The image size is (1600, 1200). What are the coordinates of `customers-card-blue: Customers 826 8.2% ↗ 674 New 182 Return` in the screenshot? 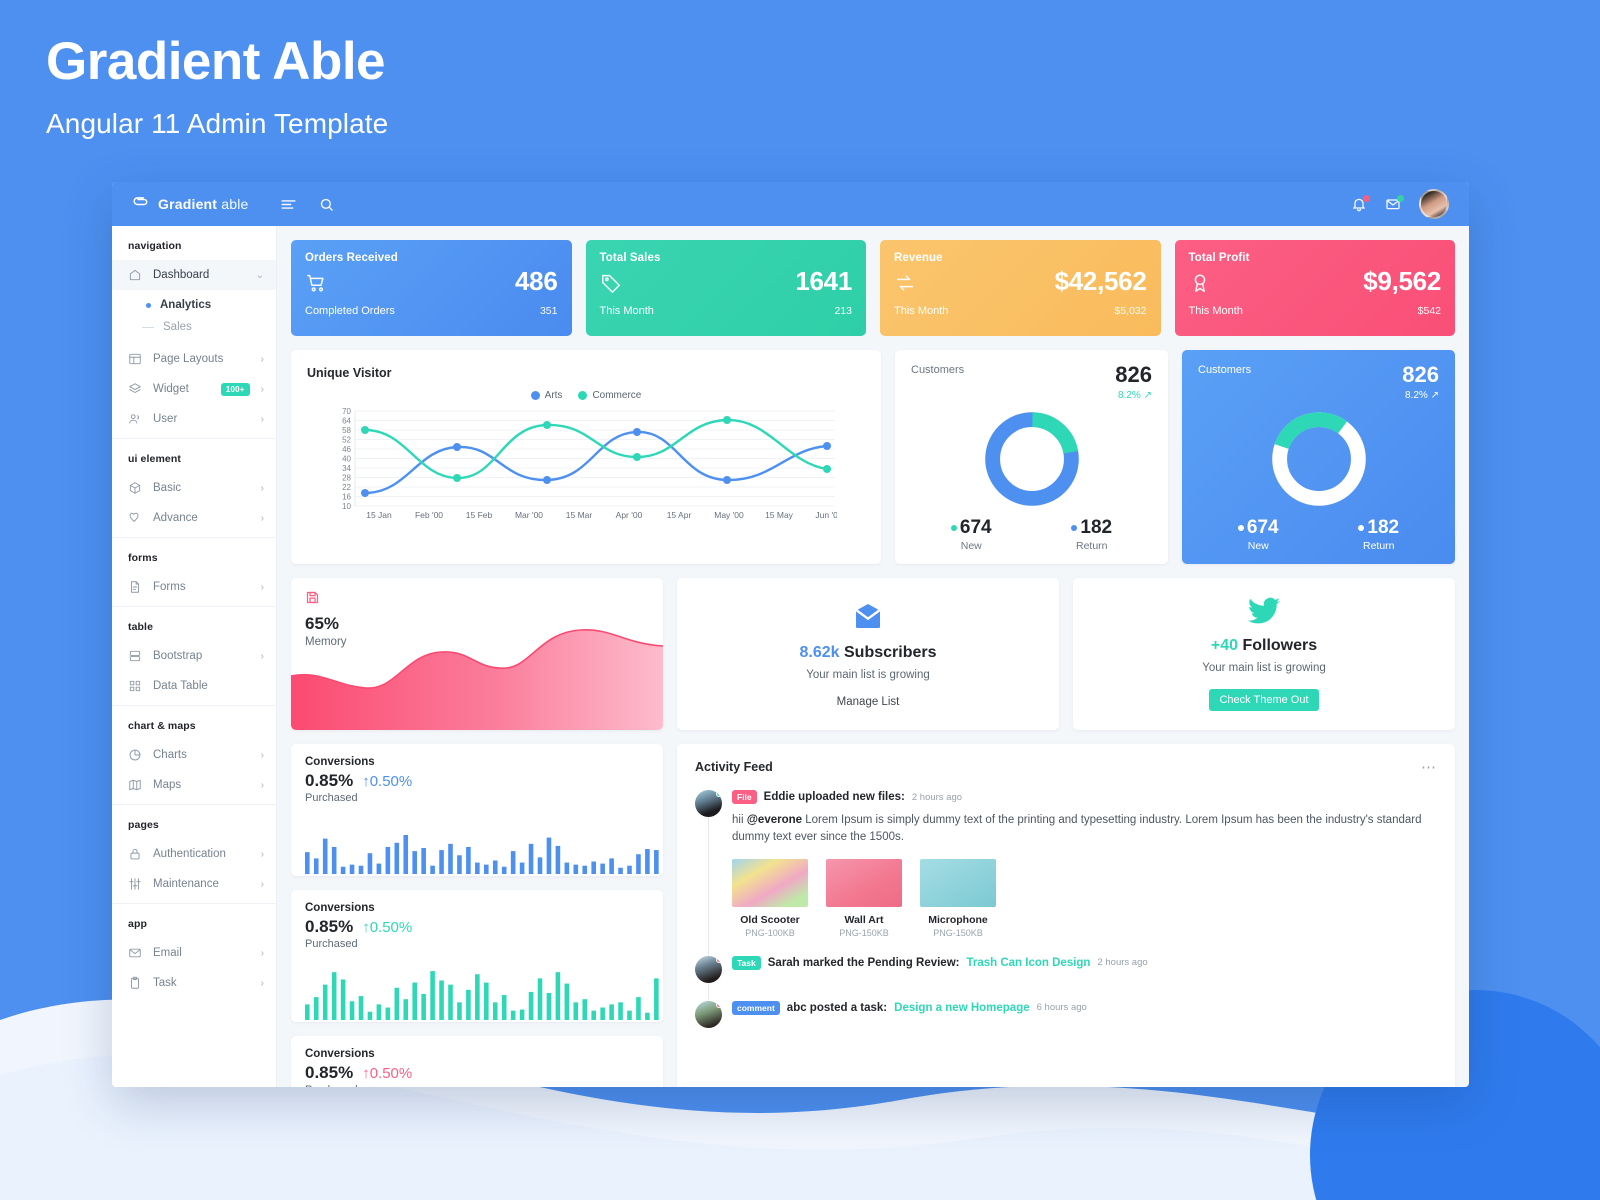 It's located at (1318, 457).